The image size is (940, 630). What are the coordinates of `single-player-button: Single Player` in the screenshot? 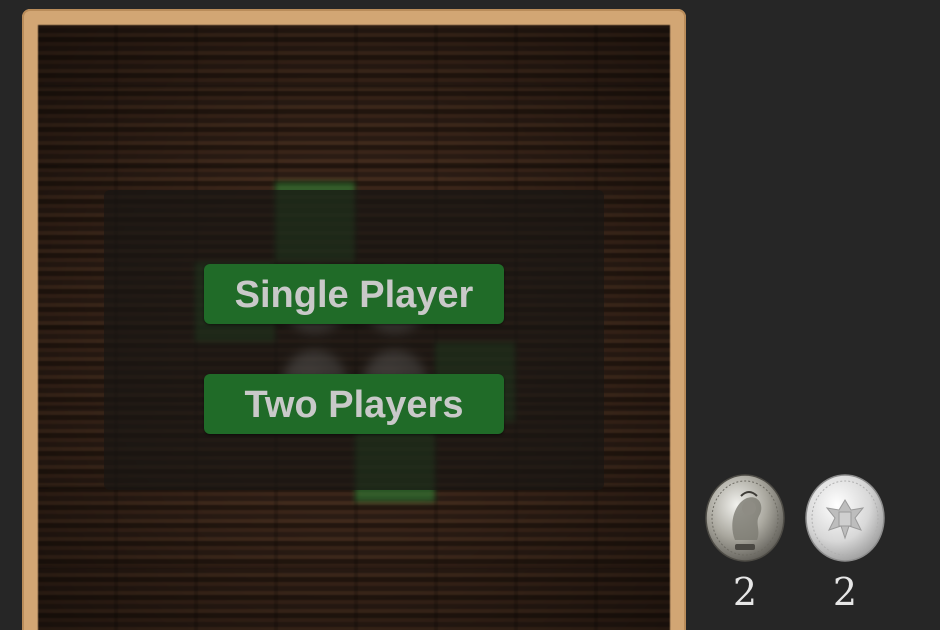 It's located at (354, 294).